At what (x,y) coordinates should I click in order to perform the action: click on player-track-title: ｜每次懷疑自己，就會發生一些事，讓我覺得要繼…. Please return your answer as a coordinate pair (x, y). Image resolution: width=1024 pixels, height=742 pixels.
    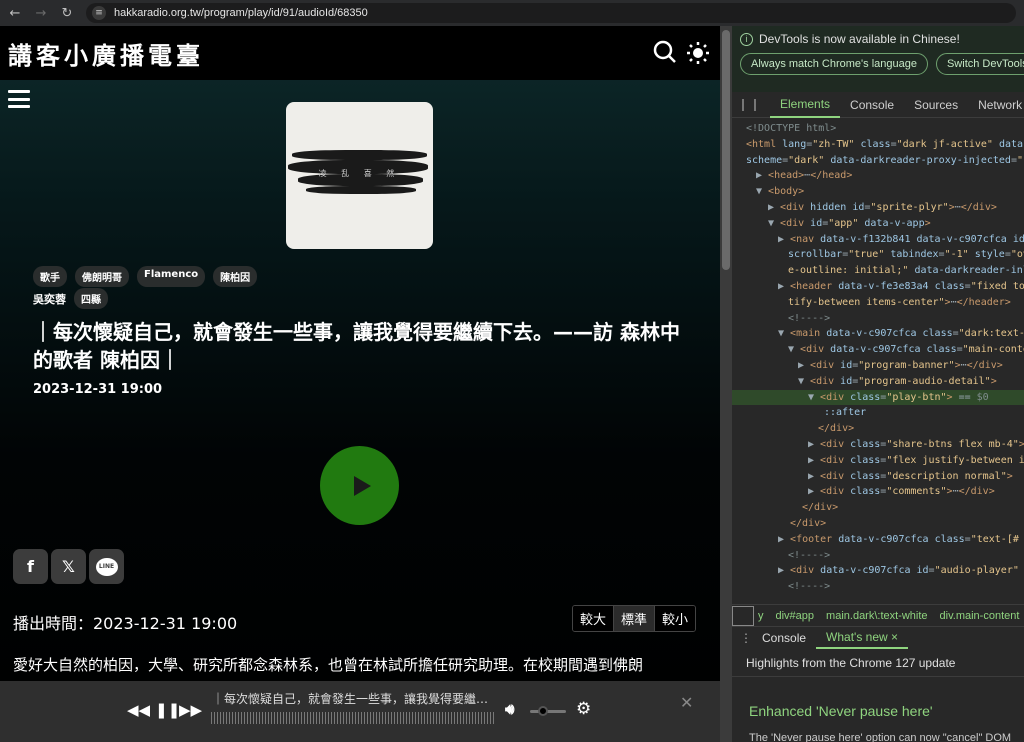
    Looking at the image, I should click on (350, 699).